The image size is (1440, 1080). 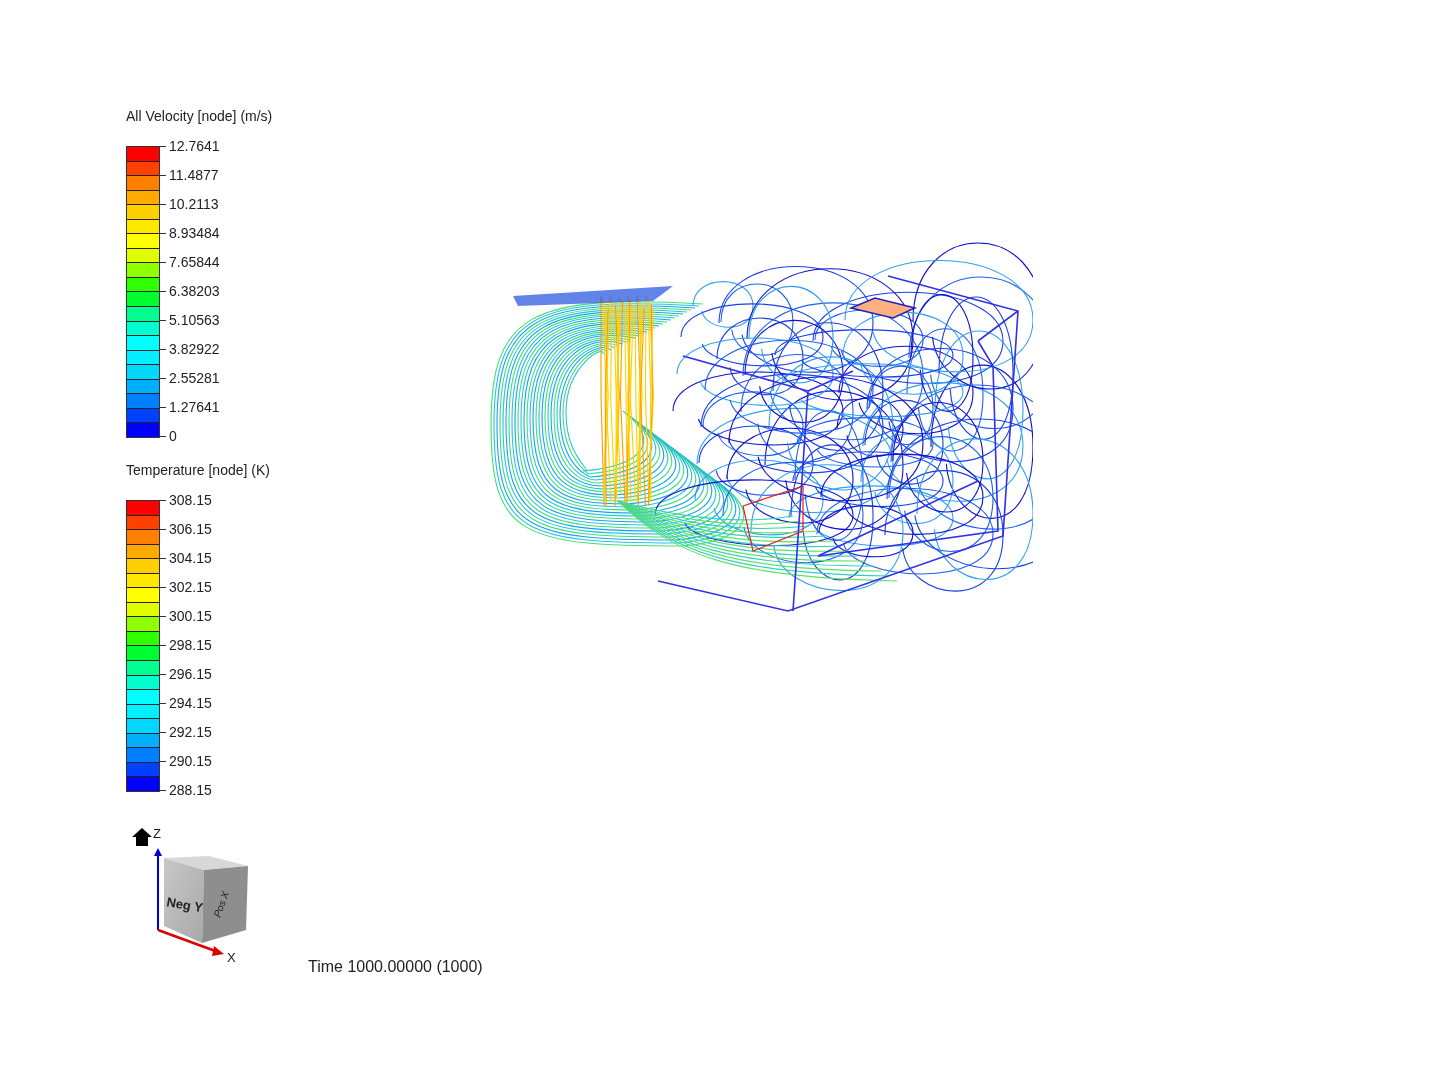 I want to click on scale-label: 11.4877, so click(x=194, y=175).